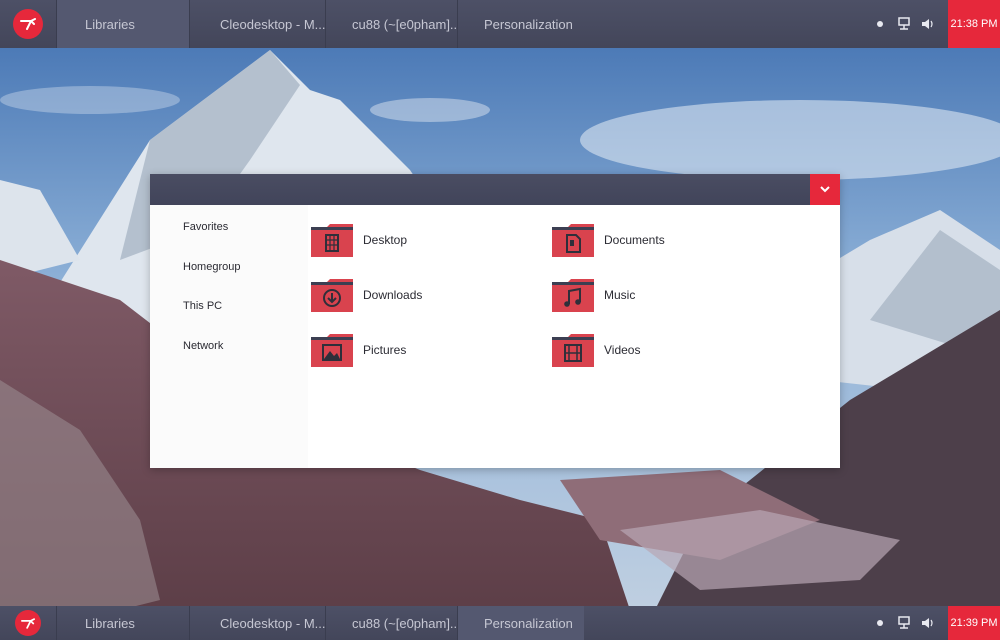 The width and height of the screenshot is (1000, 640). I want to click on folder-label: Music, so click(620, 295).